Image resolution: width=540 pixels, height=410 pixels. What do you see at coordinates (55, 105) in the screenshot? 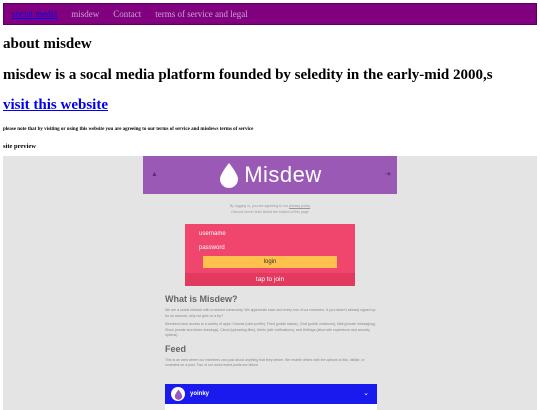
I see `visit-website-link: visit this website` at bounding box center [55, 105].